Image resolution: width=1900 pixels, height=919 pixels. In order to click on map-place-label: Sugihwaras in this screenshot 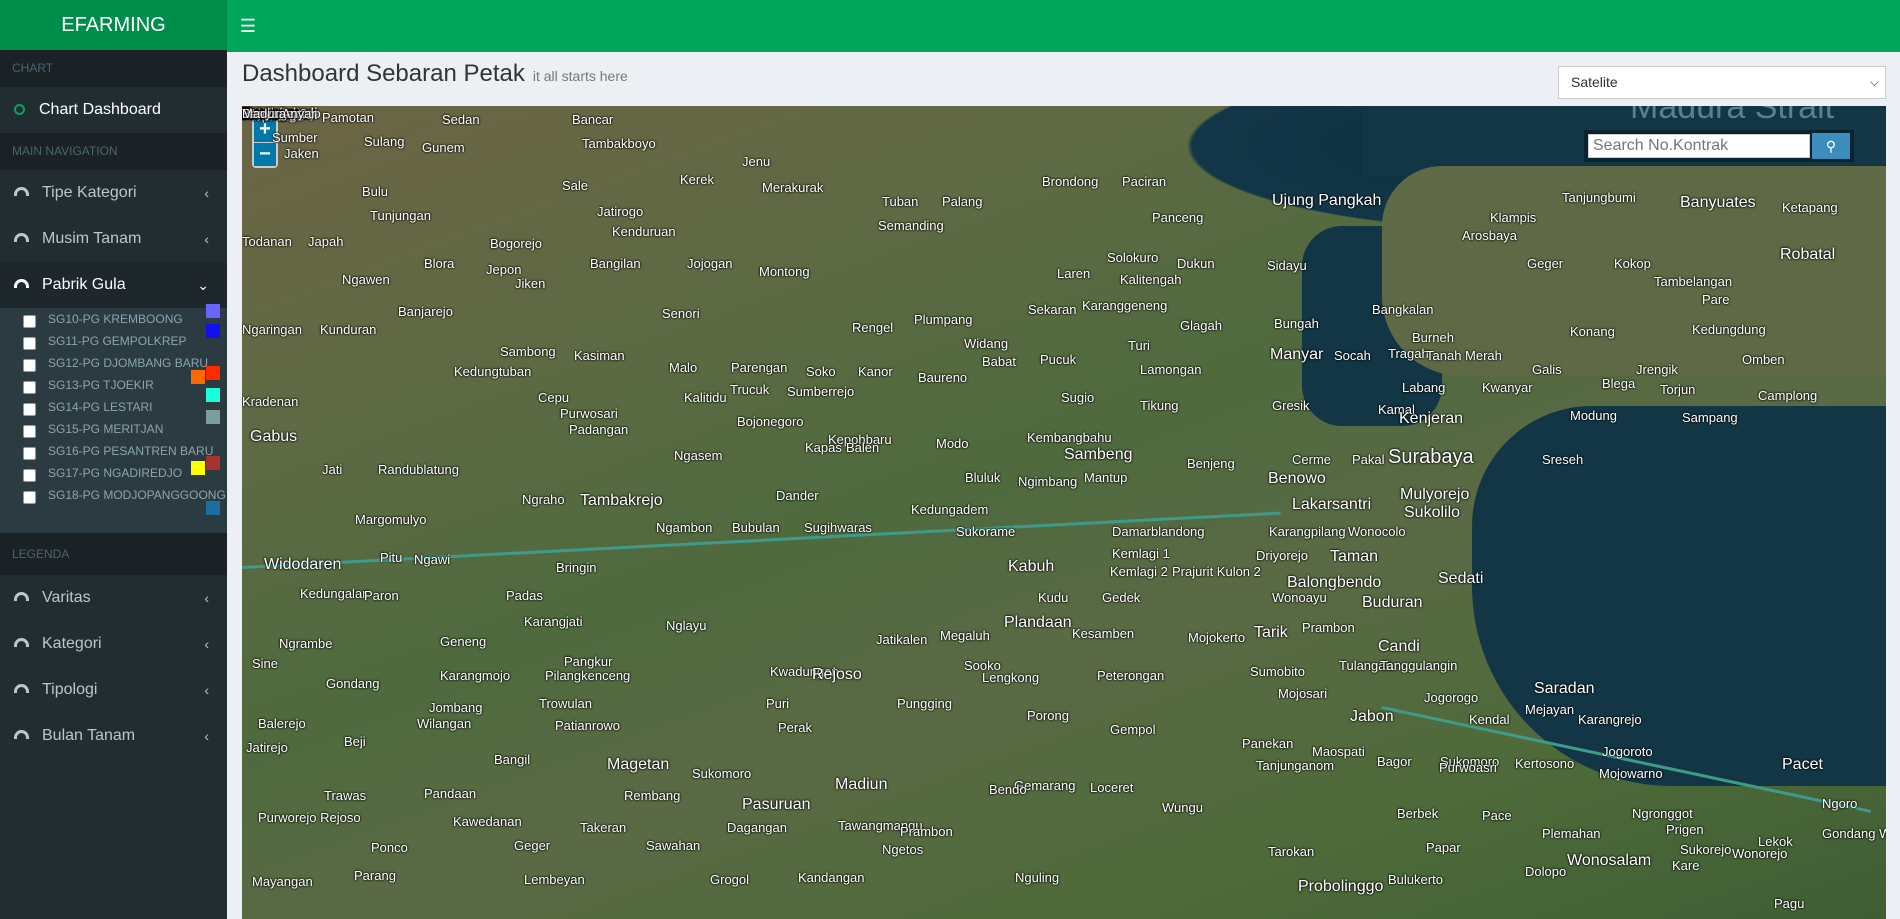, I will do `click(838, 527)`.